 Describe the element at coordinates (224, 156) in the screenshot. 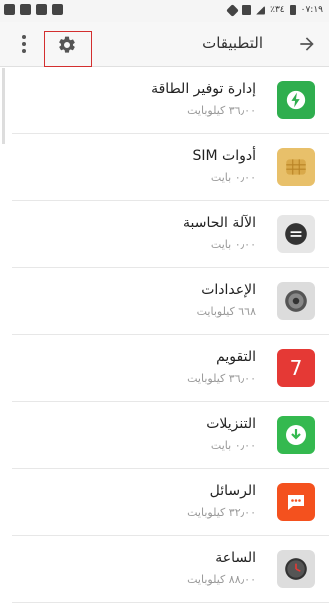

I see `app-name: أدوات SIM` at that location.